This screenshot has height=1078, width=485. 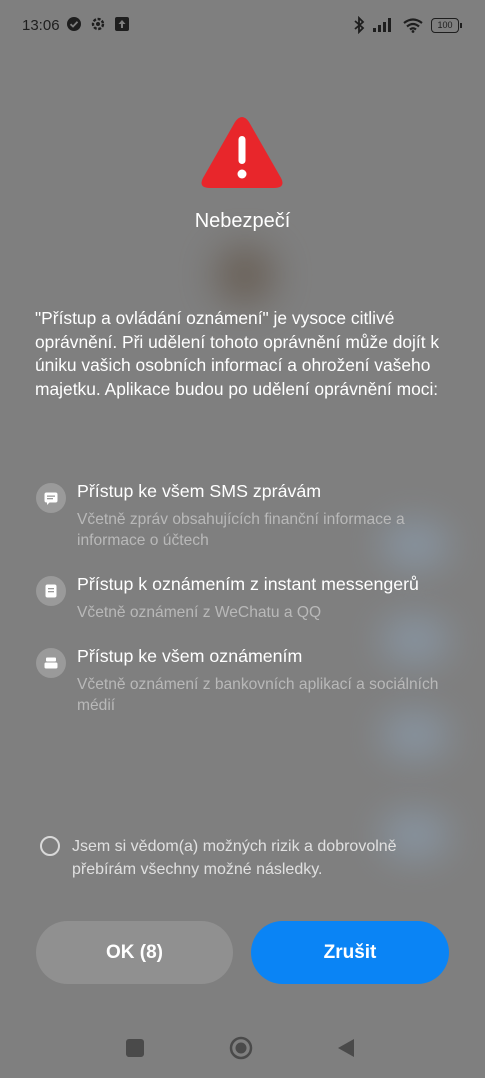 I want to click on cancel-button: Zrušit, so click(x=350, y=952).